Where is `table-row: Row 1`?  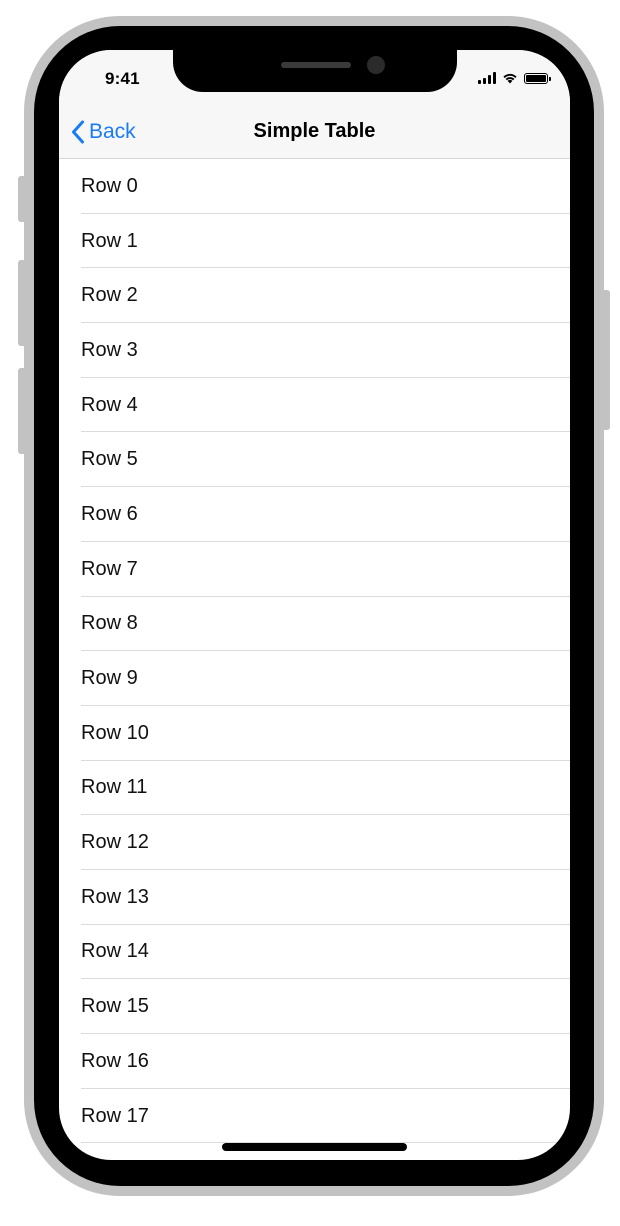 table-row: Row 1 is located at coordinates (314, 241).